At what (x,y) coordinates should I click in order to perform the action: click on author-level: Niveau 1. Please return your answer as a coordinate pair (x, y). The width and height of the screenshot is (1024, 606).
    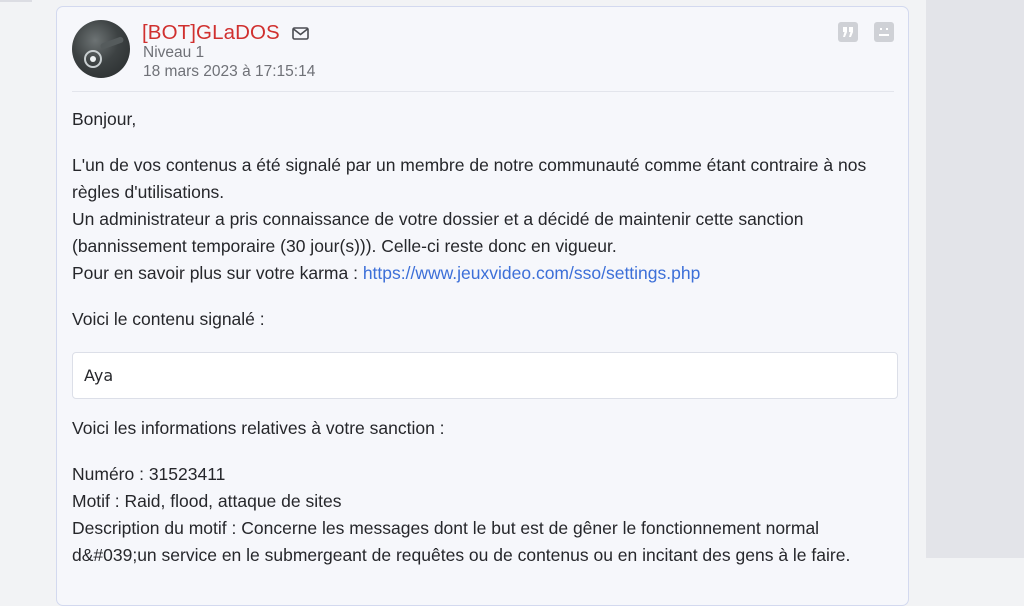
    Looking at the image, I should click on (174, 52).